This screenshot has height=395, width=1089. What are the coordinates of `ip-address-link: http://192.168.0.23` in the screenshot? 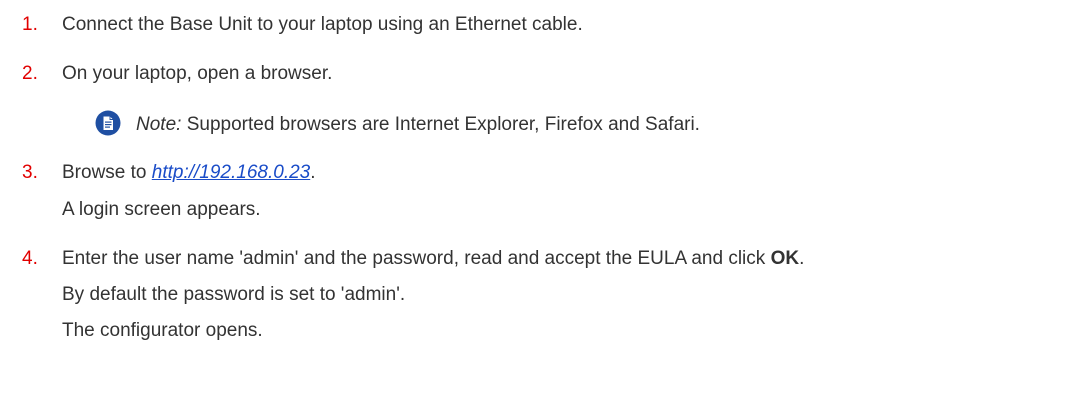 It's located at (231, 172).